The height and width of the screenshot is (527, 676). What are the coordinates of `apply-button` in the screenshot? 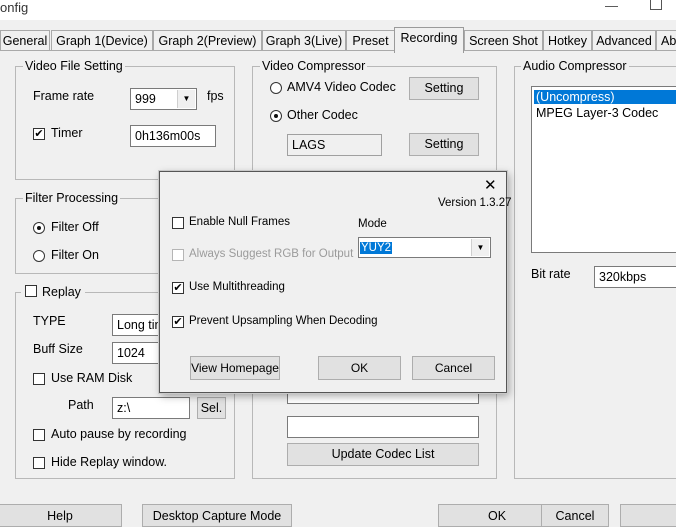 It's located at (648, 515).